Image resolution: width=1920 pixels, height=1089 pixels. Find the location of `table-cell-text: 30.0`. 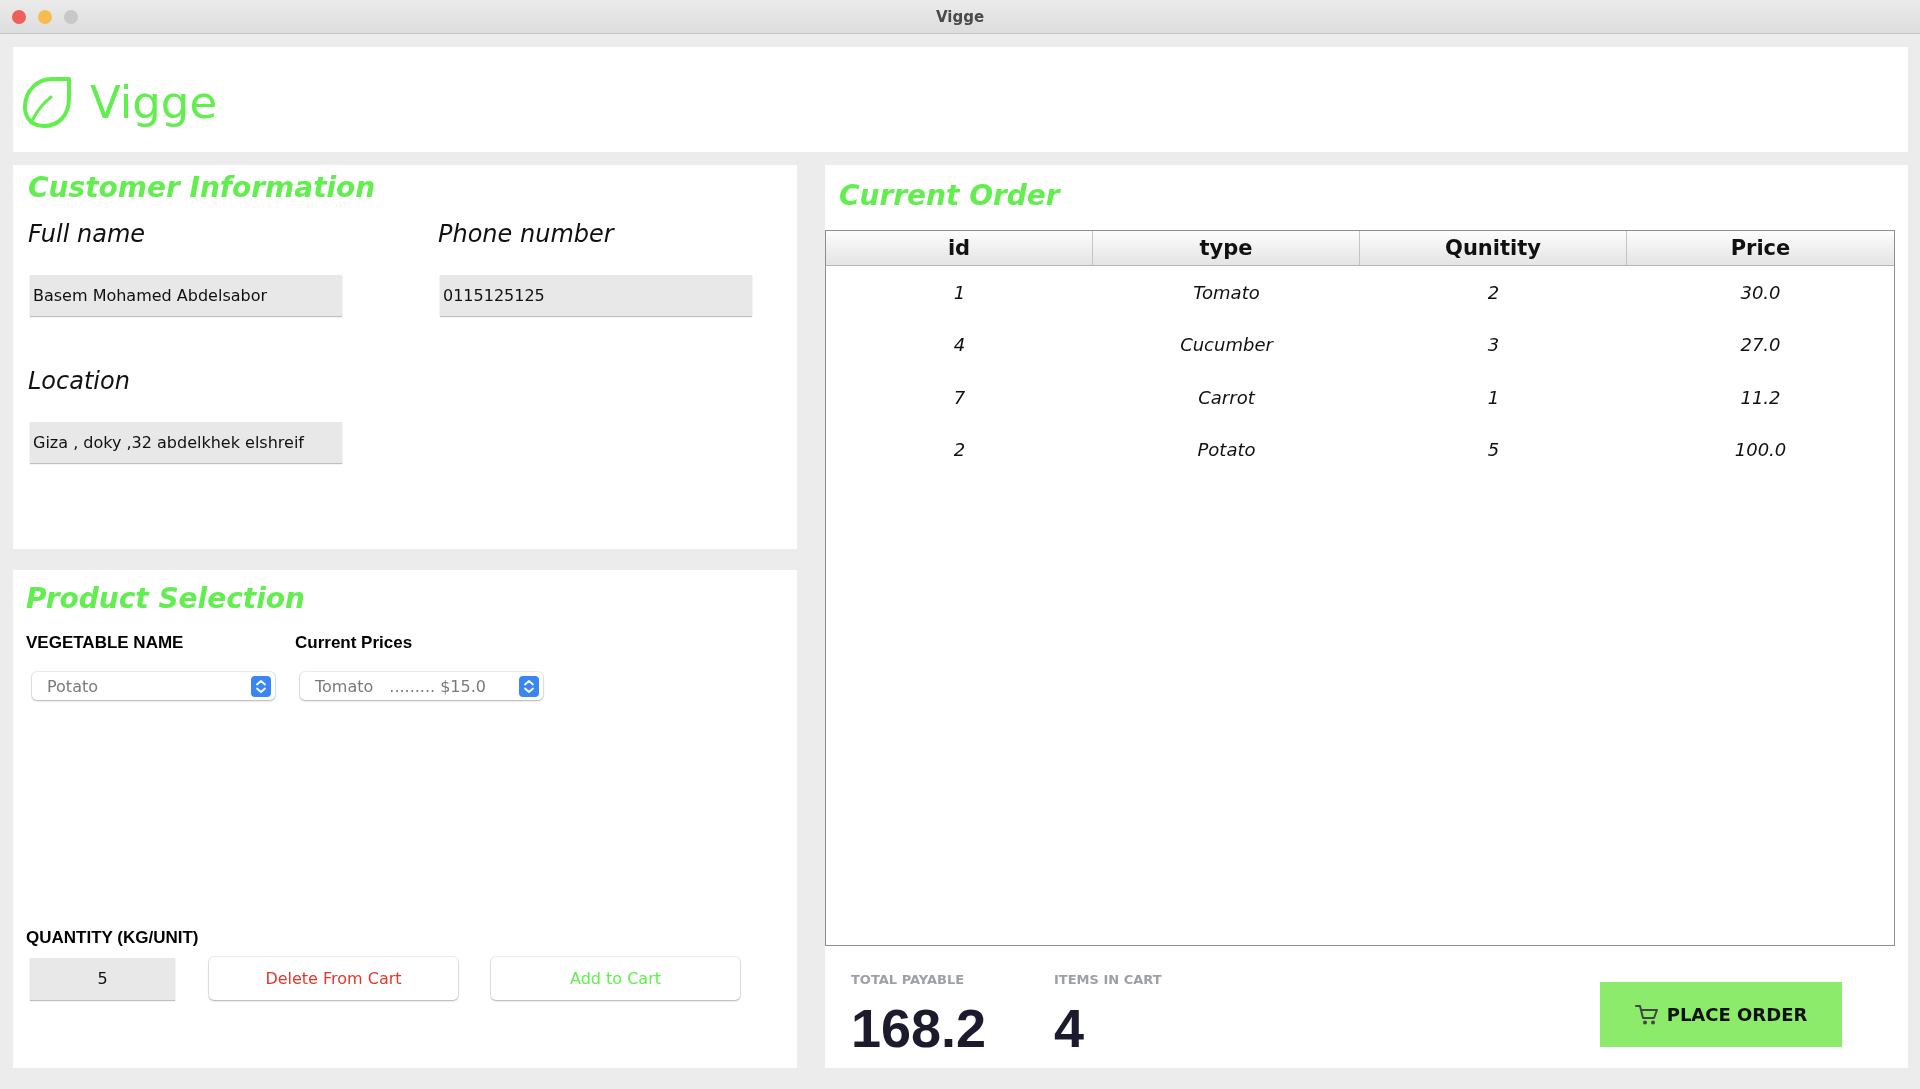

table-cell-text: 30.0 is located at coordinates (1760, 292).